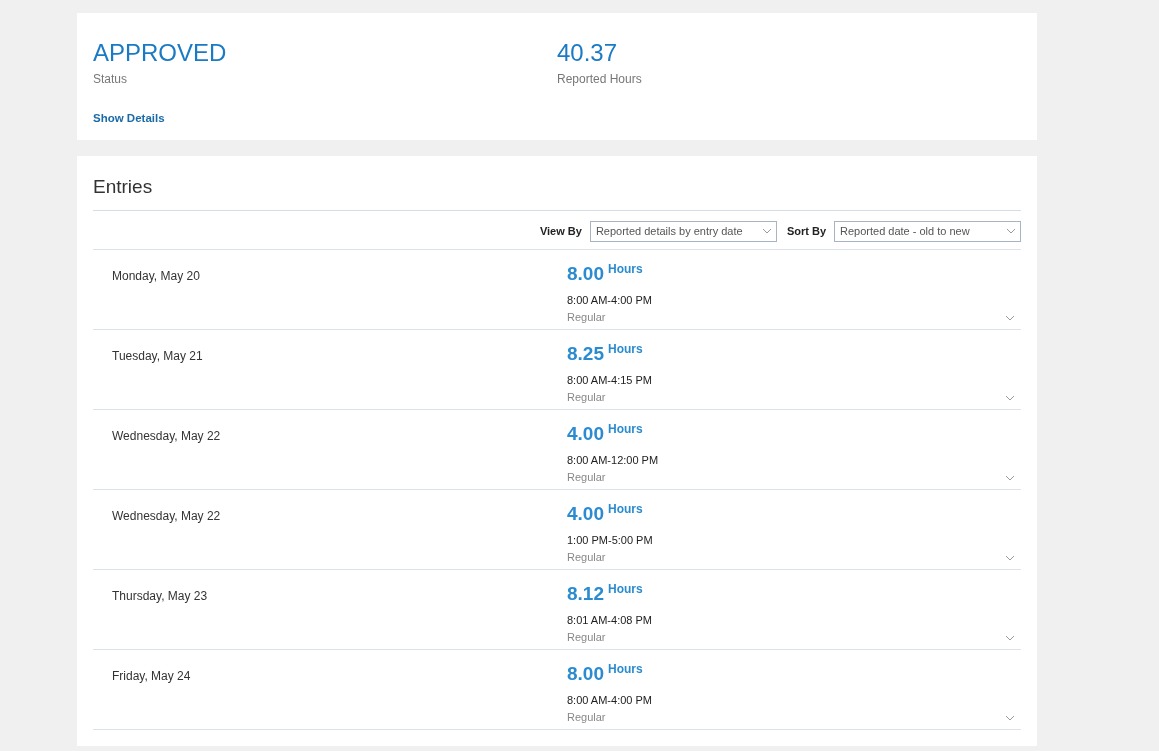 This screenshot has height=751, width=1159. Describe the element at coordinates (156, 275) in the screenshot. I see `entry-date: Monday, May 20` at that location.